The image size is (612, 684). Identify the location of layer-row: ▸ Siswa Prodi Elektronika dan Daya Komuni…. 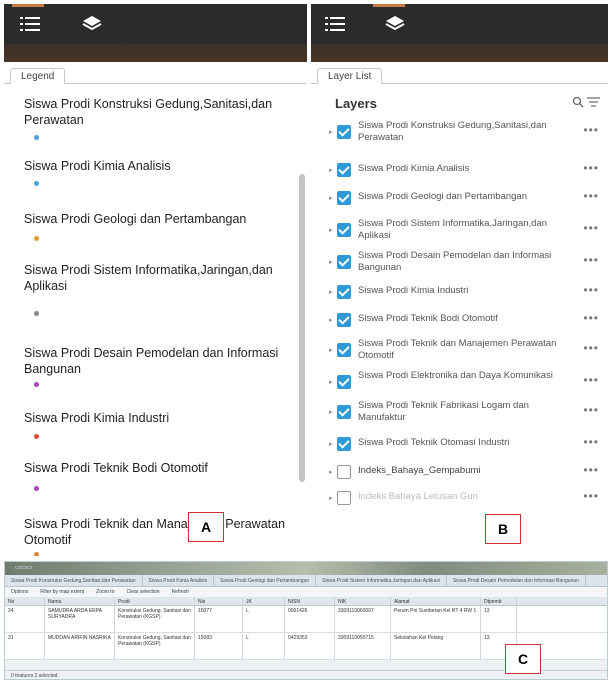
(464, 384).